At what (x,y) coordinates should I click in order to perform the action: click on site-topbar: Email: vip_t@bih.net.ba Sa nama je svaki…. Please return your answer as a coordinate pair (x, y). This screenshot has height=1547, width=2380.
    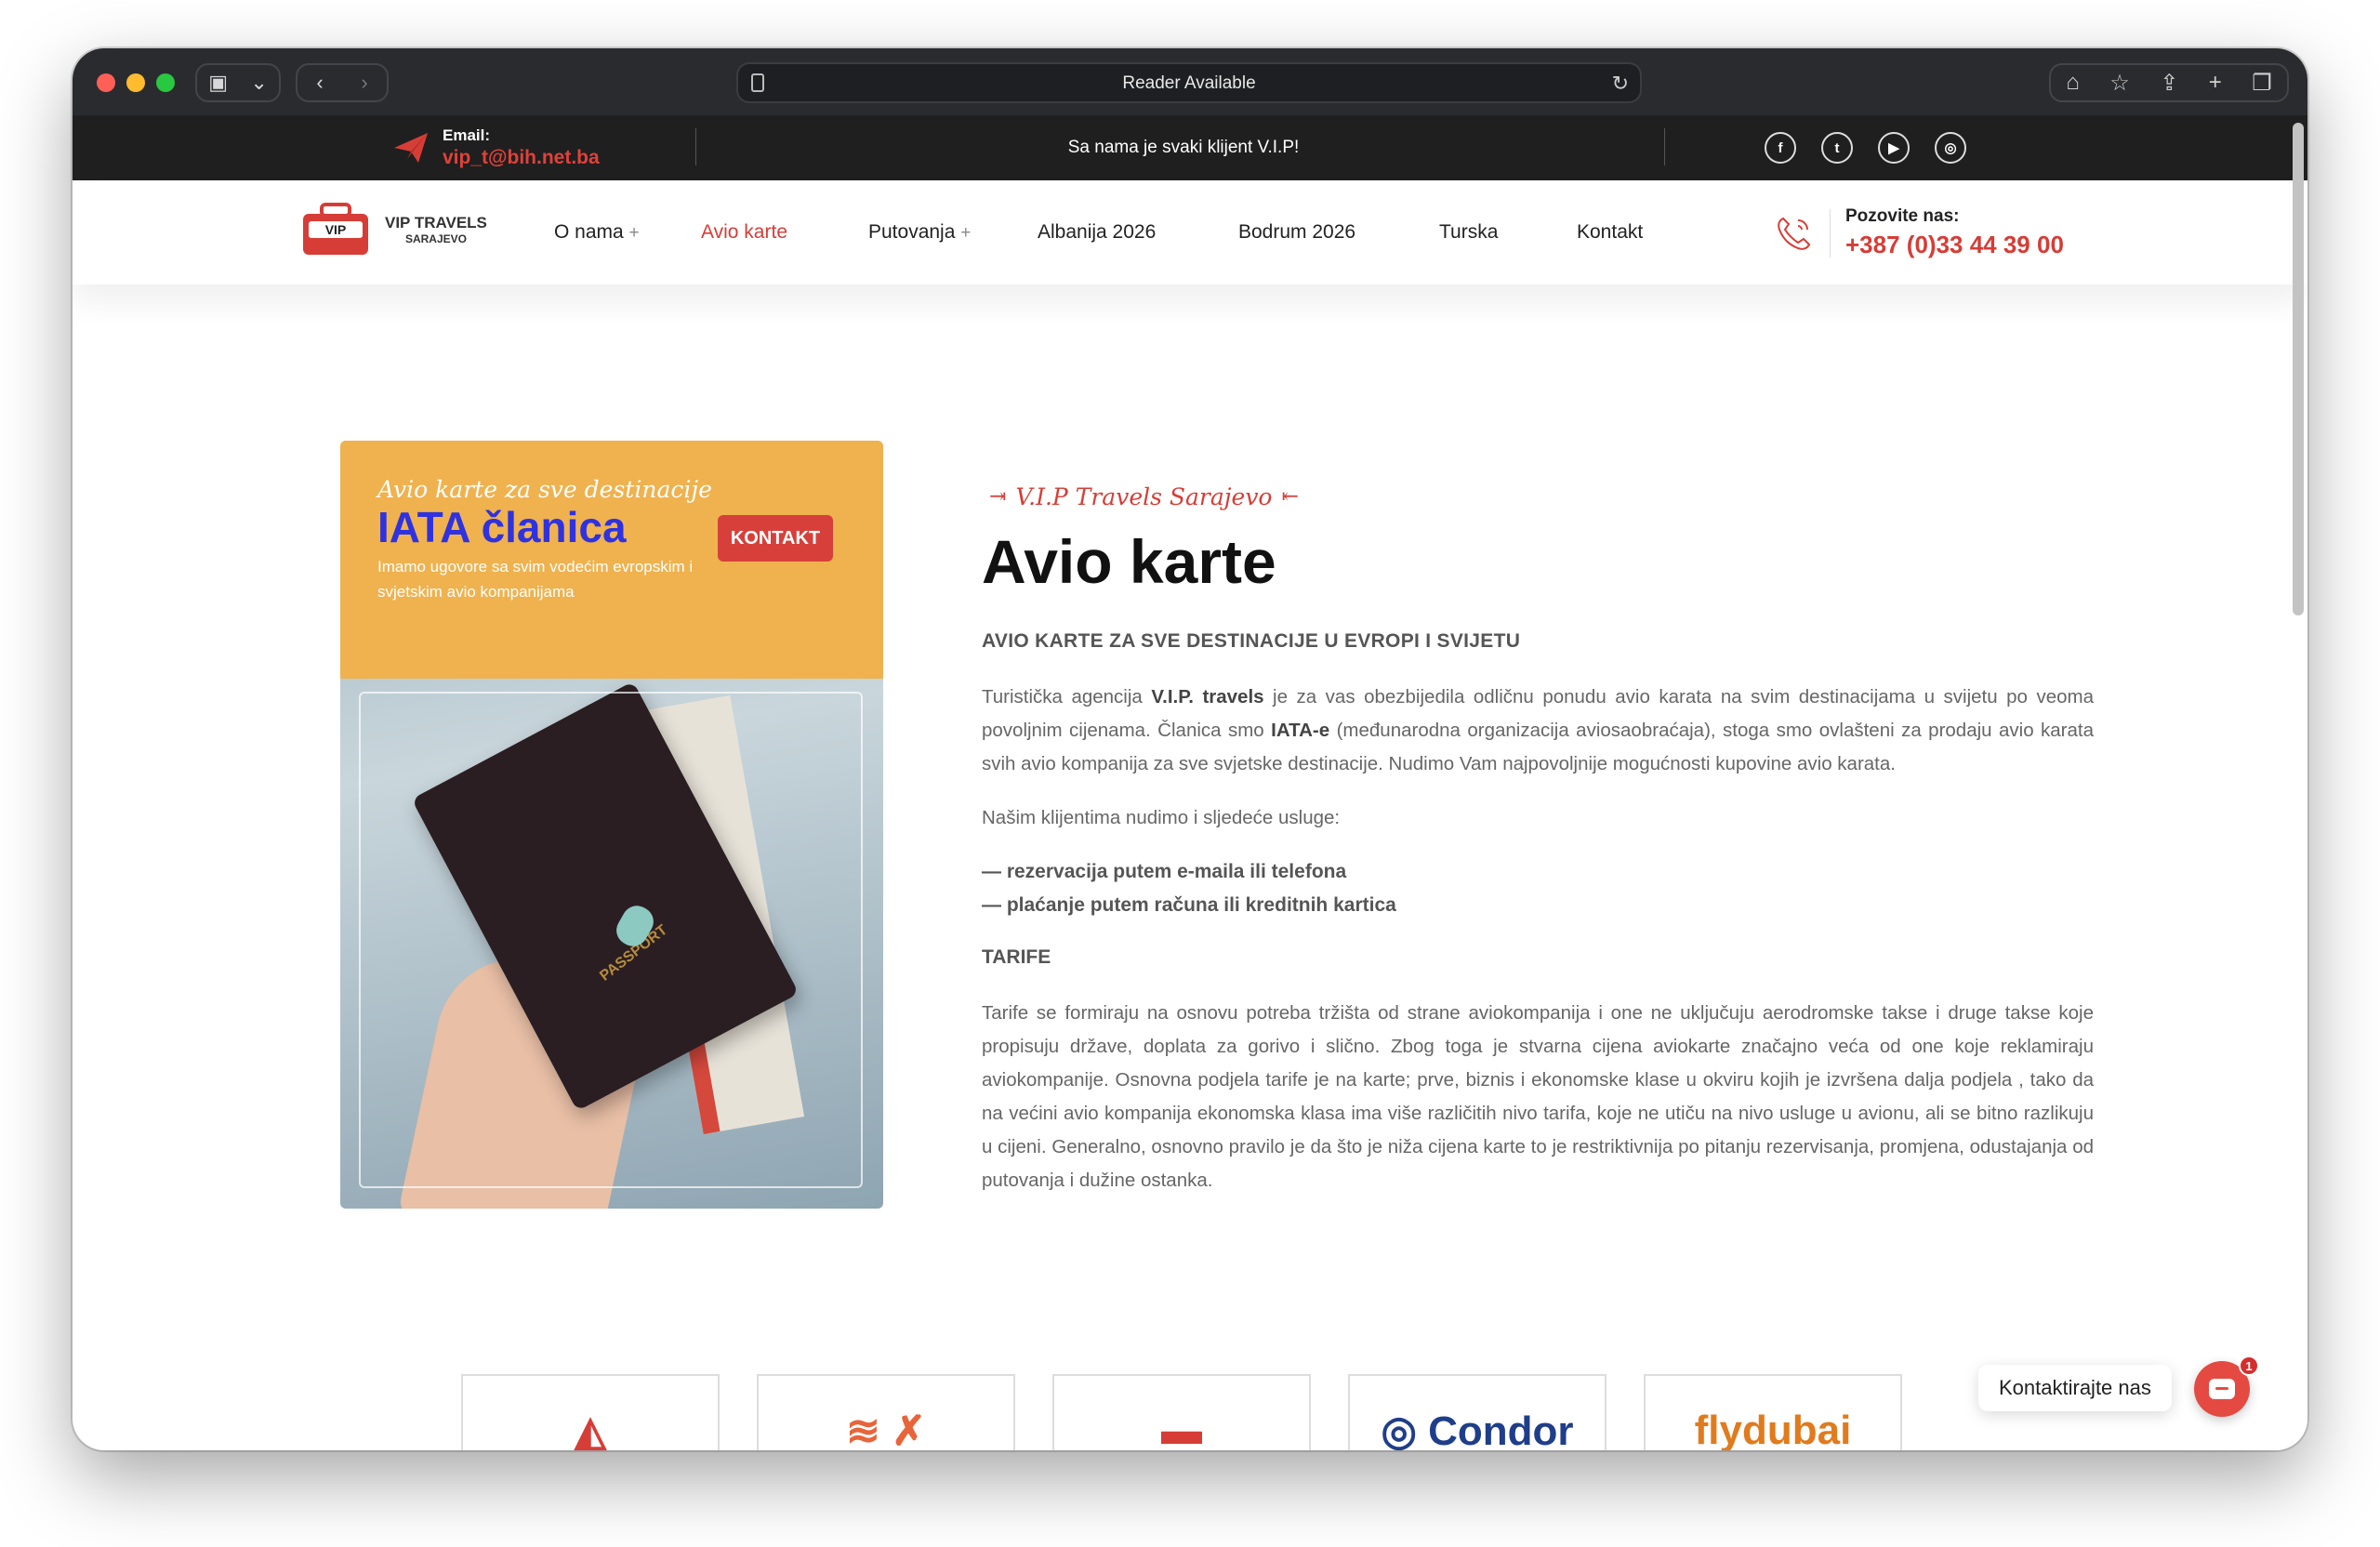
    Looking at the image, I should click on (1190, 147).